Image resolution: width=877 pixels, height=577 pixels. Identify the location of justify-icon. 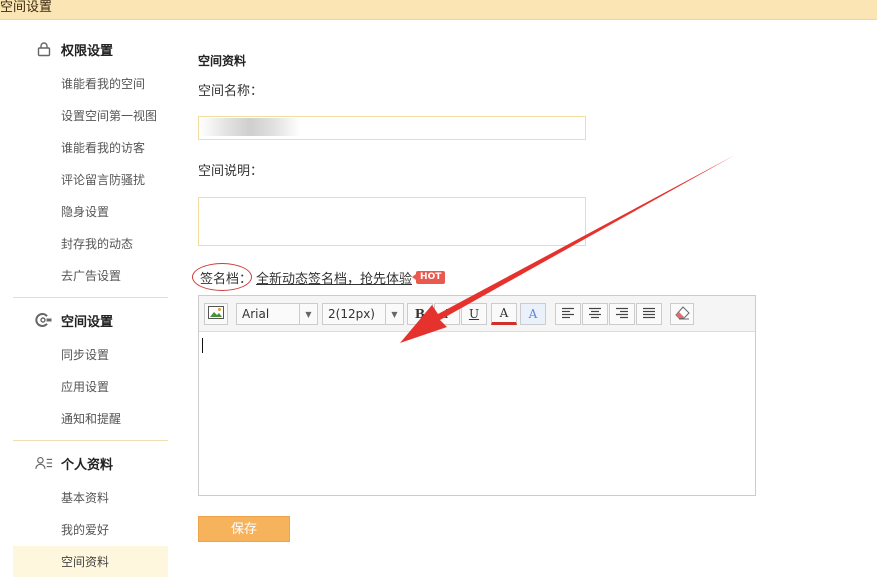
(649, 314).